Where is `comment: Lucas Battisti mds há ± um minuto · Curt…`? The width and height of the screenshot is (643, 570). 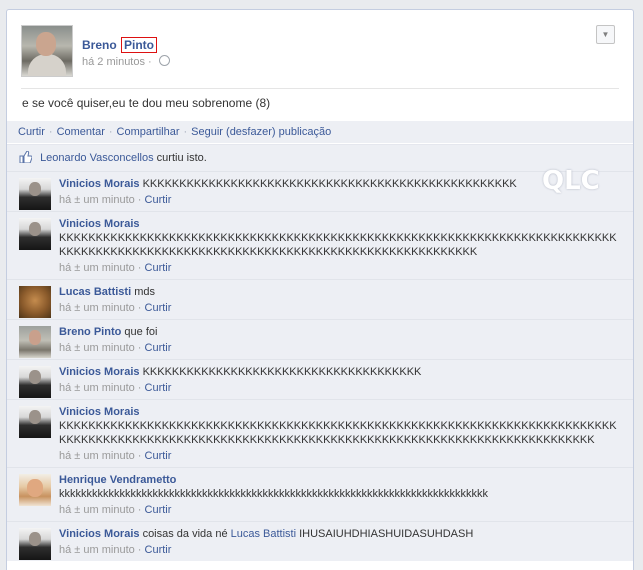 comment: Lucas Battisti mds há ± um minuto · Curt… is located at coordinates (320, 299).